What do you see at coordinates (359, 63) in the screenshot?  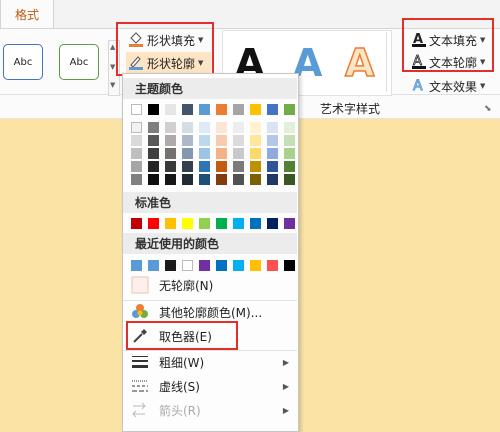 I see `wordart-style-orange-outline: A` at bounding box center [359, 63].